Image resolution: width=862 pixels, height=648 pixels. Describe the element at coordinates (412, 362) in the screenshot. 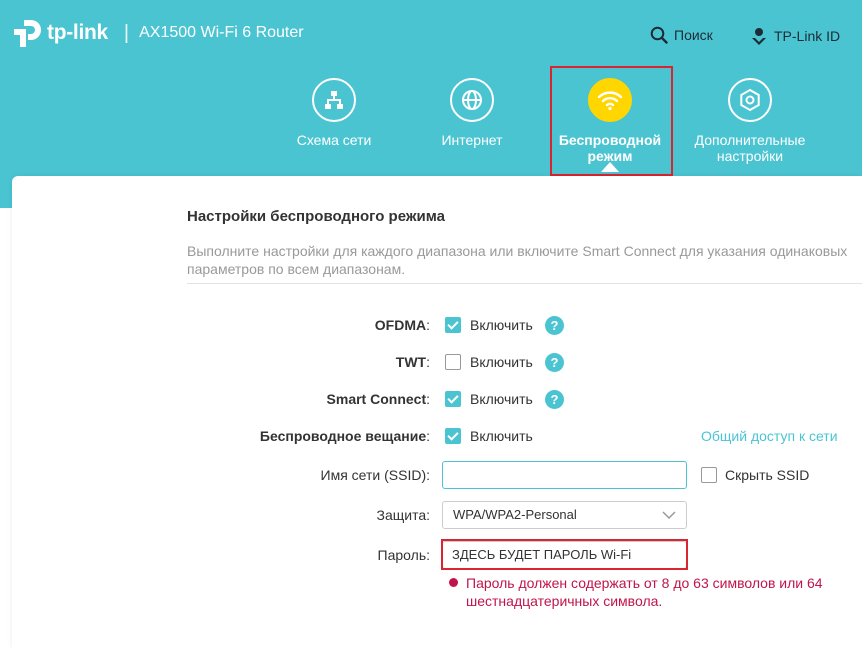

I see `twt-label: TWT:` at that location.